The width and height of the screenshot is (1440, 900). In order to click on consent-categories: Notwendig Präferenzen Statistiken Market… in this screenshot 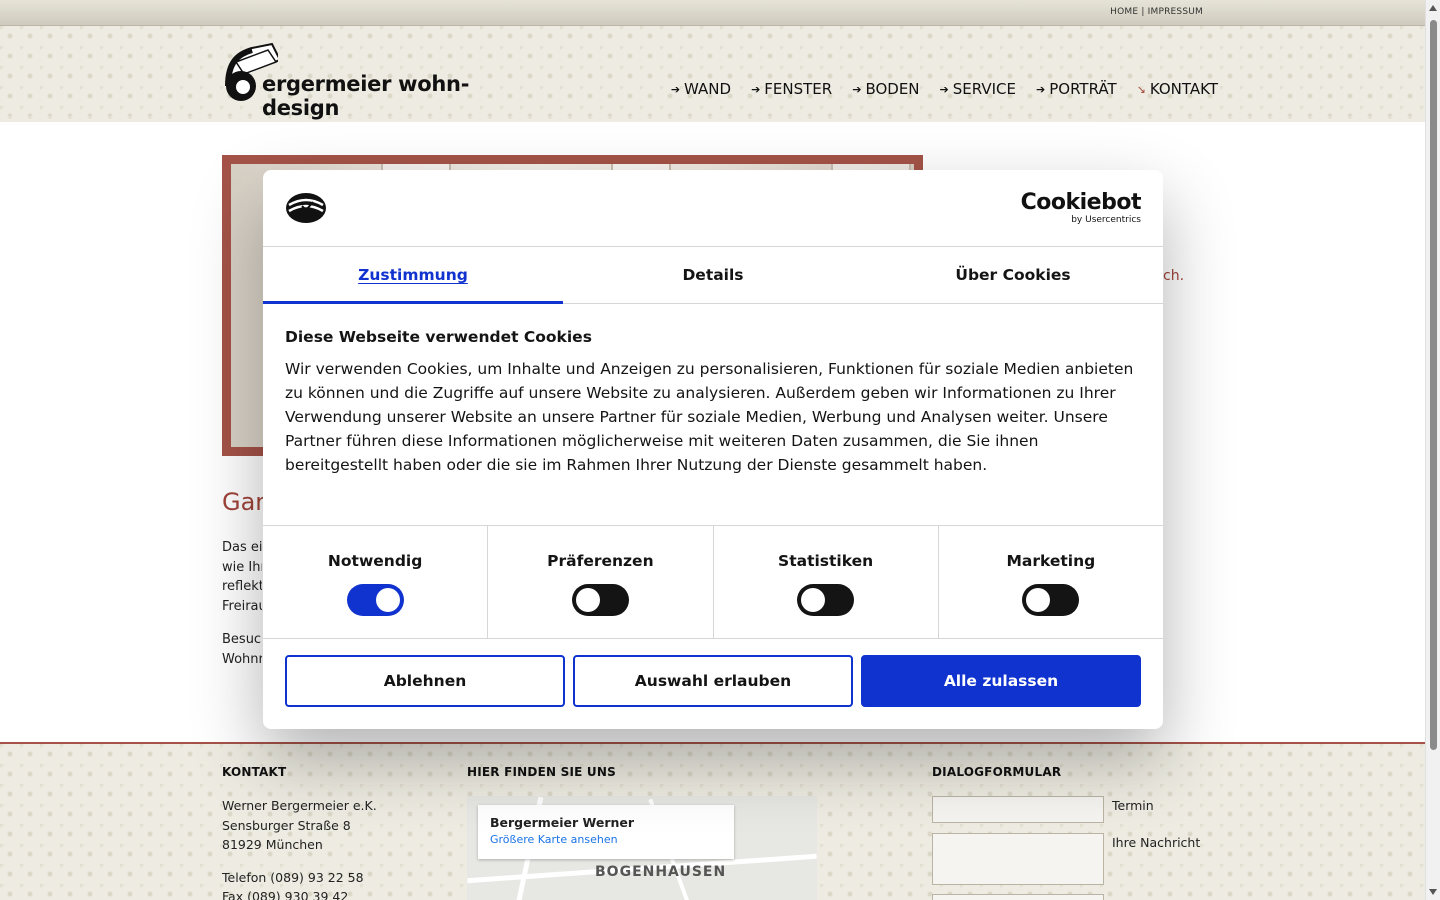, I will do `click(713, 582)`.